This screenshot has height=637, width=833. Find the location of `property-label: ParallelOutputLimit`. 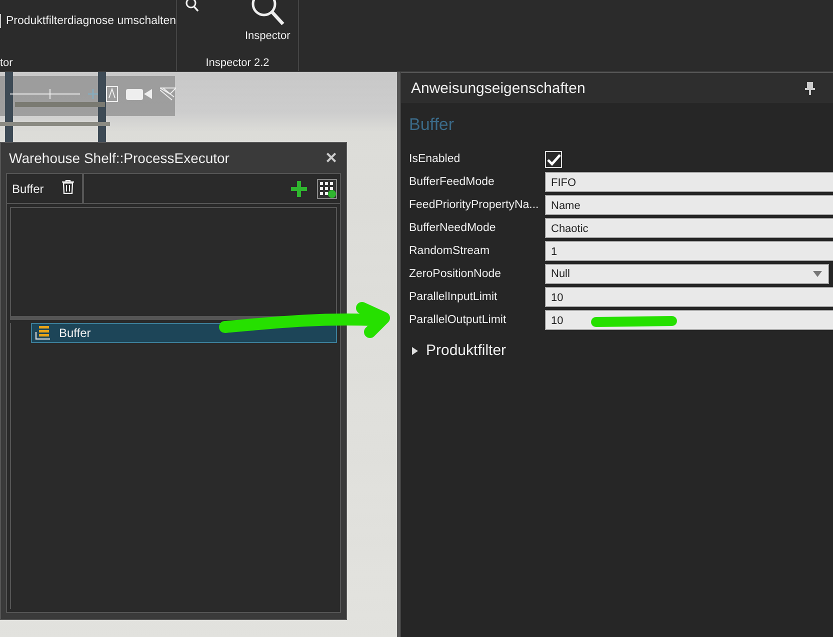

property-label: ParallelOutputLimit is located at coordinates (458, 320).